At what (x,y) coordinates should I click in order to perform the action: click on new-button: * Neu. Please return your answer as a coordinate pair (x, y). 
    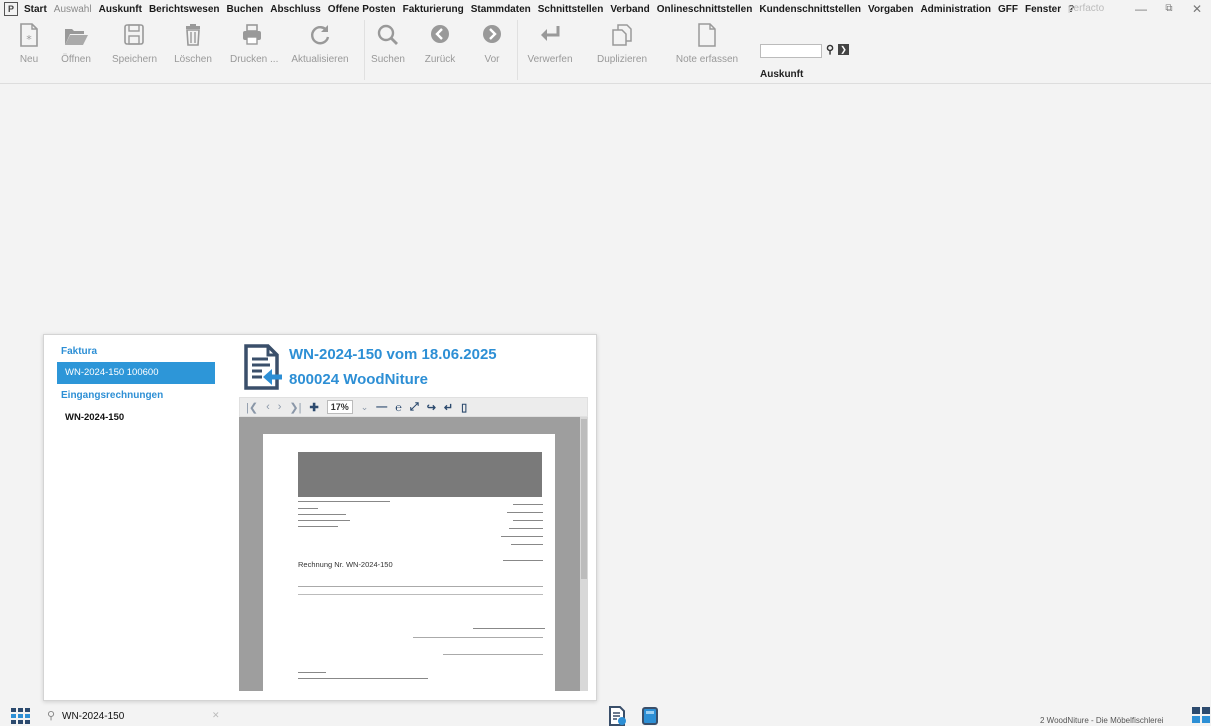
    Looking at the image, I should click on (29, 51).